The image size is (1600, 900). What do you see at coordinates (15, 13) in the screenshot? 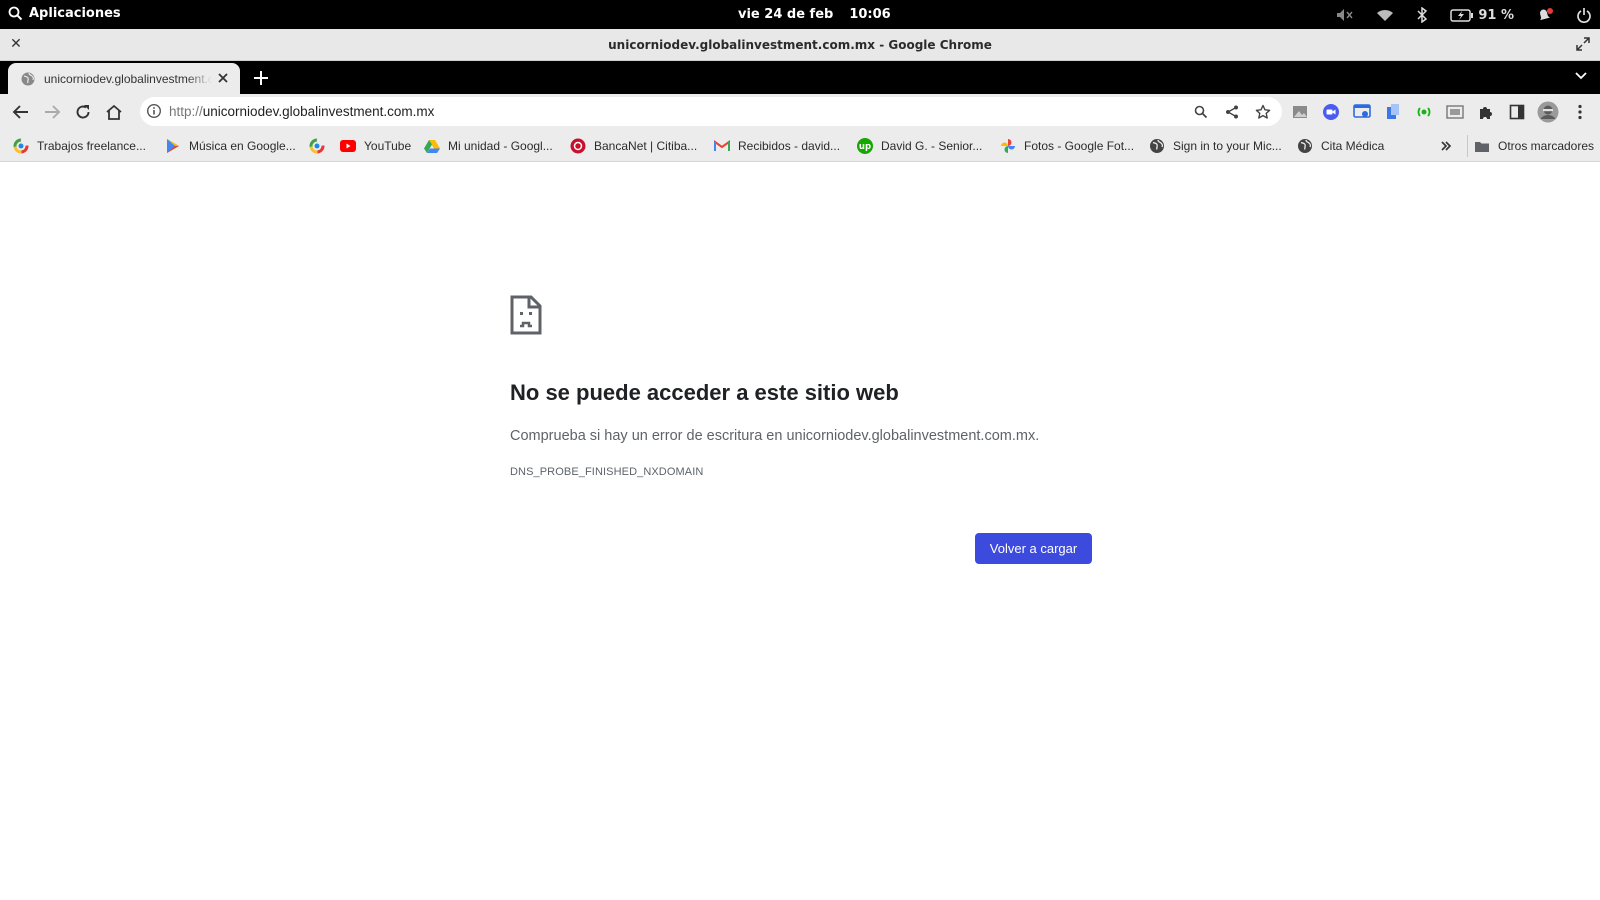
I see `search-icon` at bounding box center [15, 13].